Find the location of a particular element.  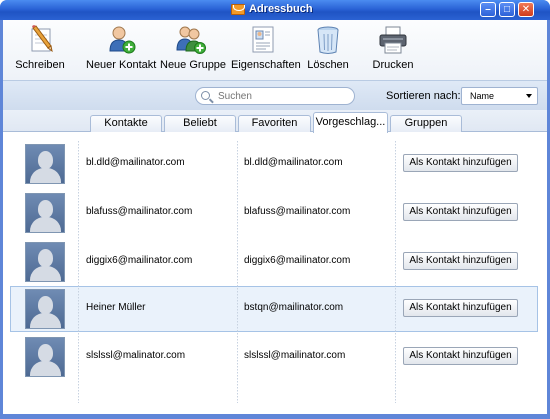

sort-value: Name is located at coordinates (482, 96).